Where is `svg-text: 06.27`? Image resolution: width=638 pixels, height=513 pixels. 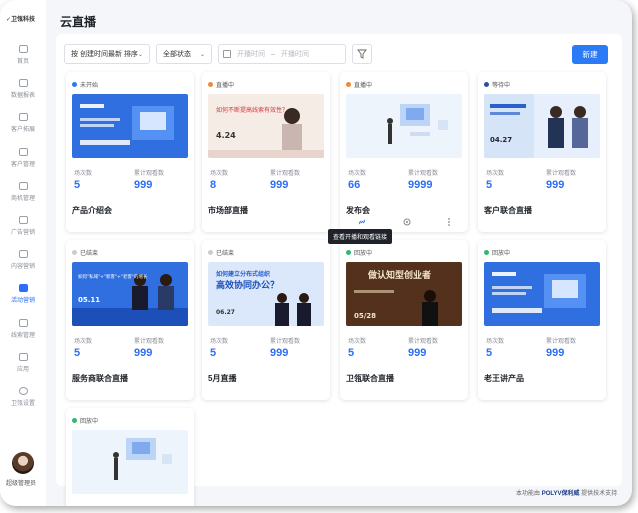 svg-text: 06.27 is located at coordinates (225, 312).